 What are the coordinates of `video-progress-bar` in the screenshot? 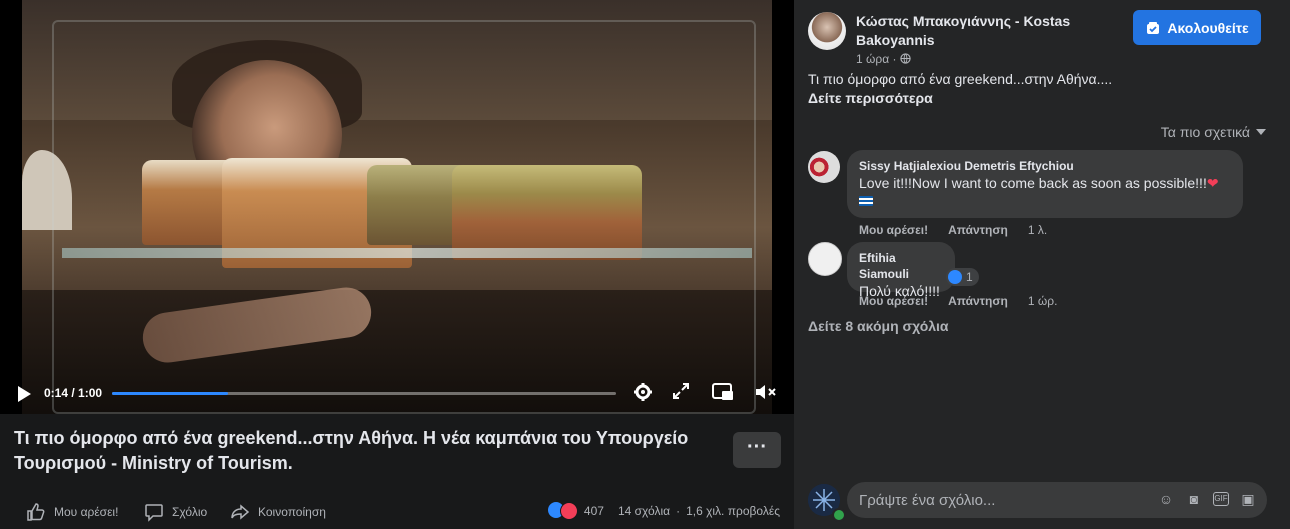 It's located at (364, 393).